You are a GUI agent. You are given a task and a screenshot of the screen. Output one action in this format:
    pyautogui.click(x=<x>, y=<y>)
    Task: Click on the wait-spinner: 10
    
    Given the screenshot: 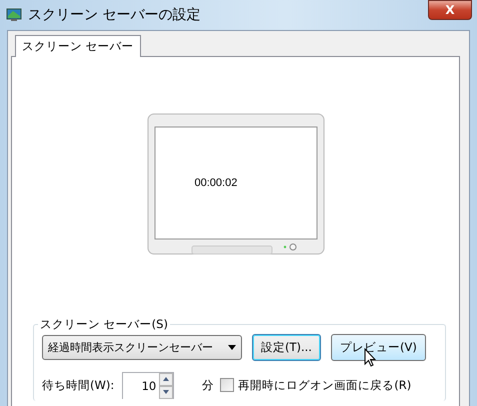 What is the action you would take?
    pyautogui.click(x=148, y=385)
    